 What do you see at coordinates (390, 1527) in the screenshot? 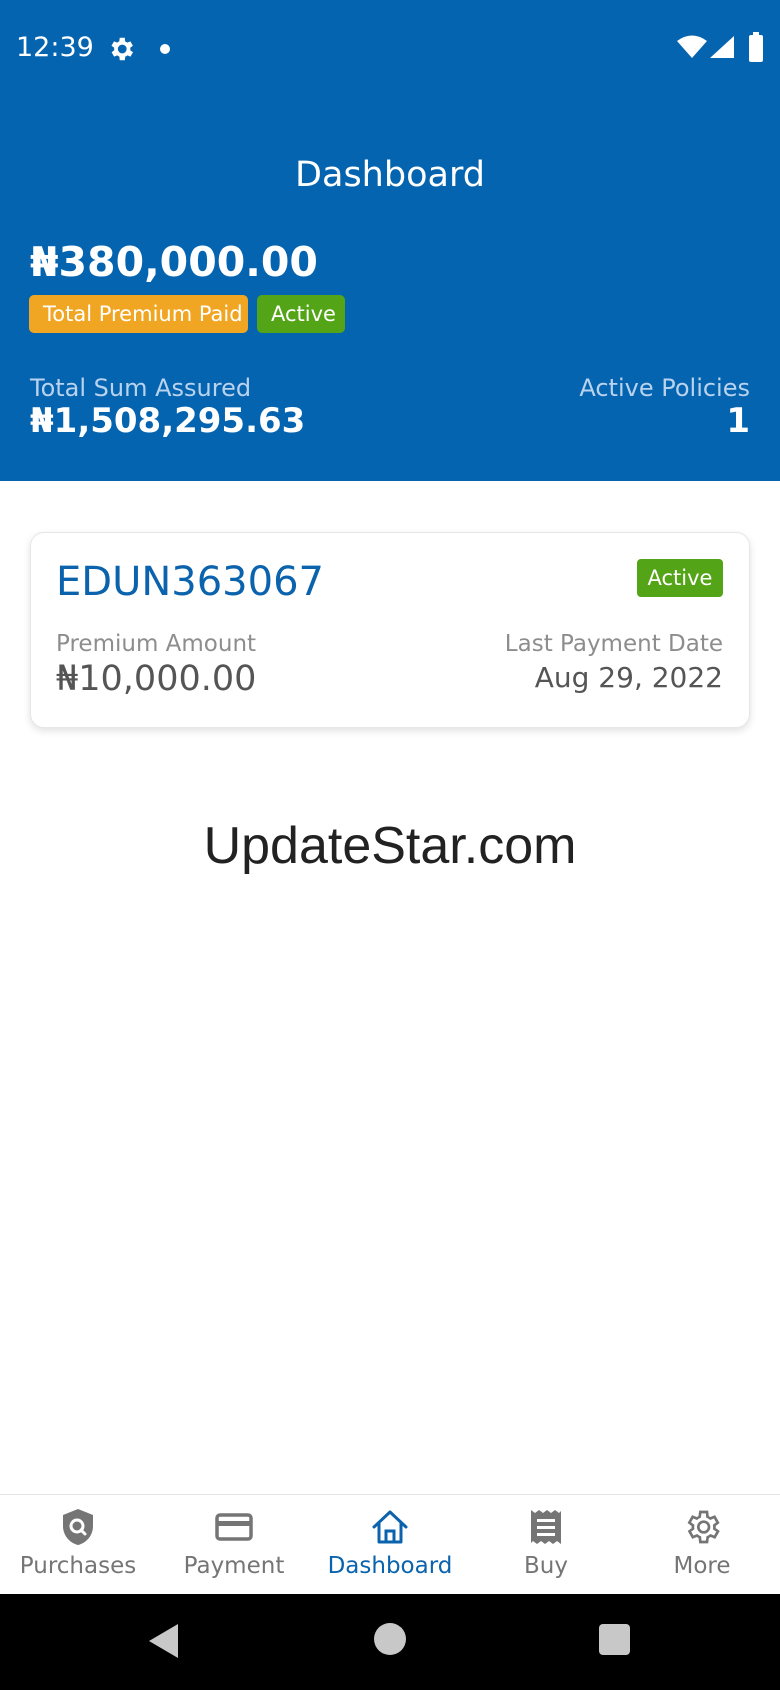
I see `home-icon` at bounding box center [390, 1527].